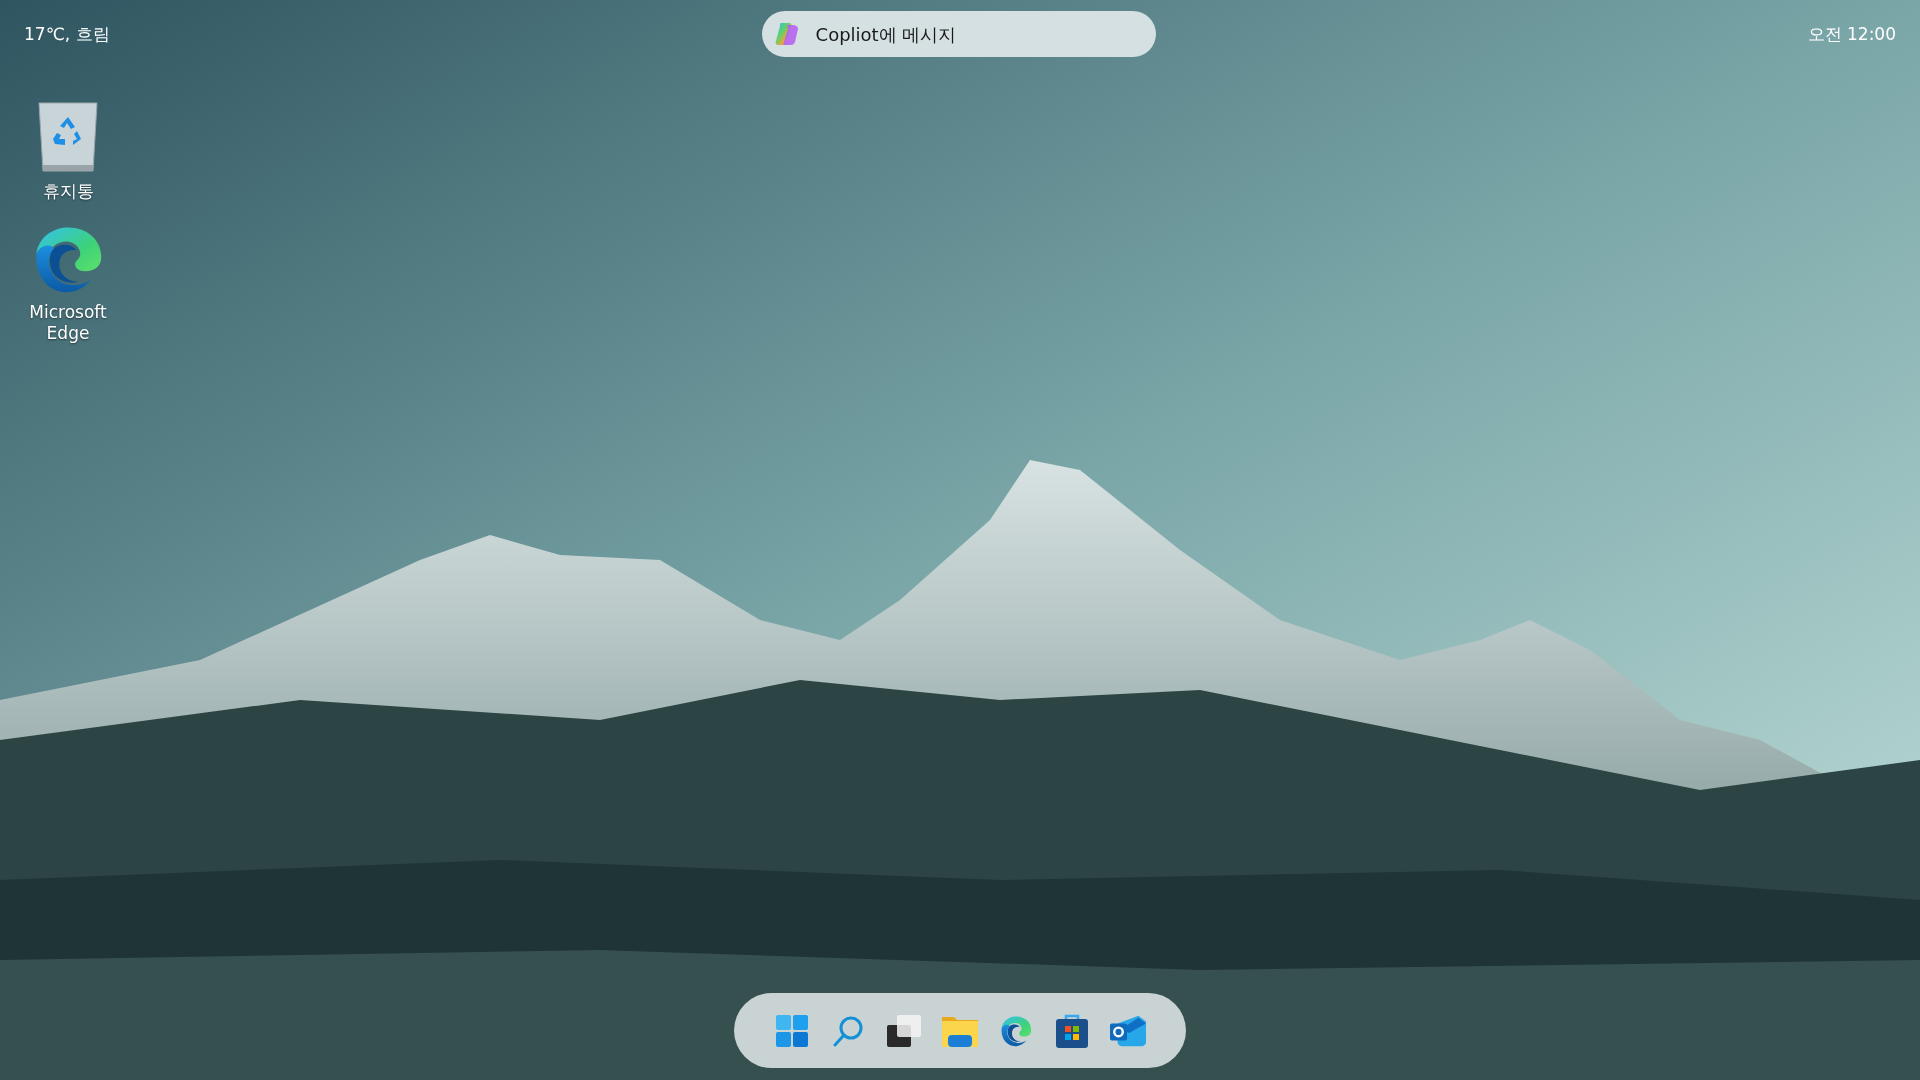 The width and height of the screenshot is (1920, 1080). Describe the element at coordinates (1128, 1030) in the screenshot. I see `mail-app-icon` at that location.